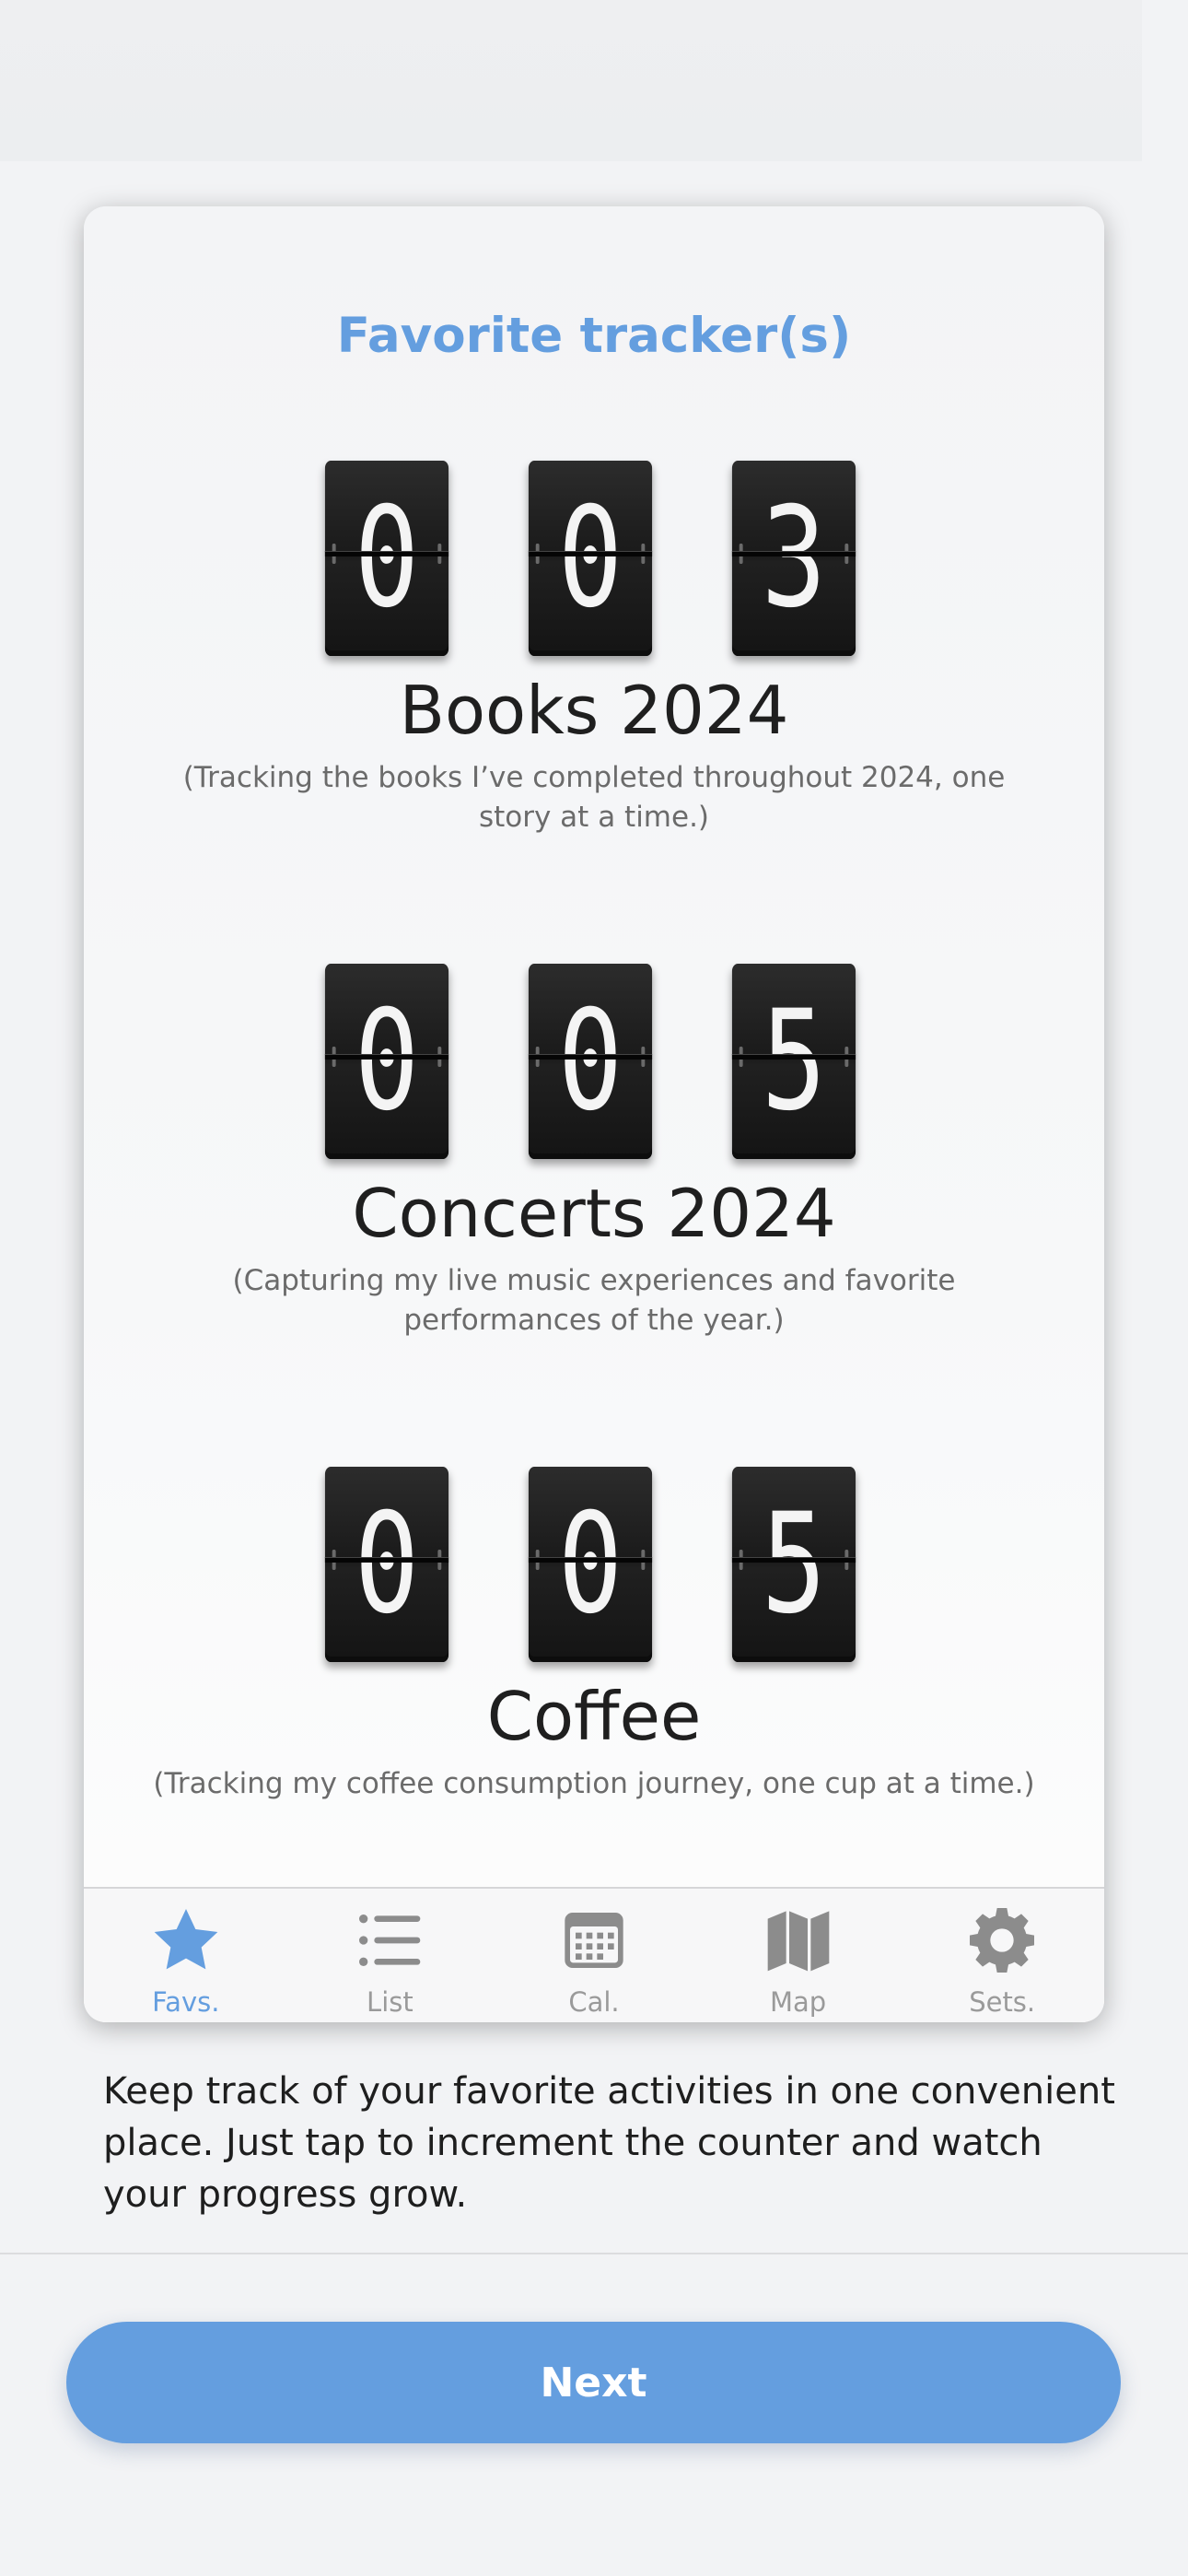  Describe the element at coordinates (798, 2002) in the screenshot. I see `tab-label: Map` at that location.